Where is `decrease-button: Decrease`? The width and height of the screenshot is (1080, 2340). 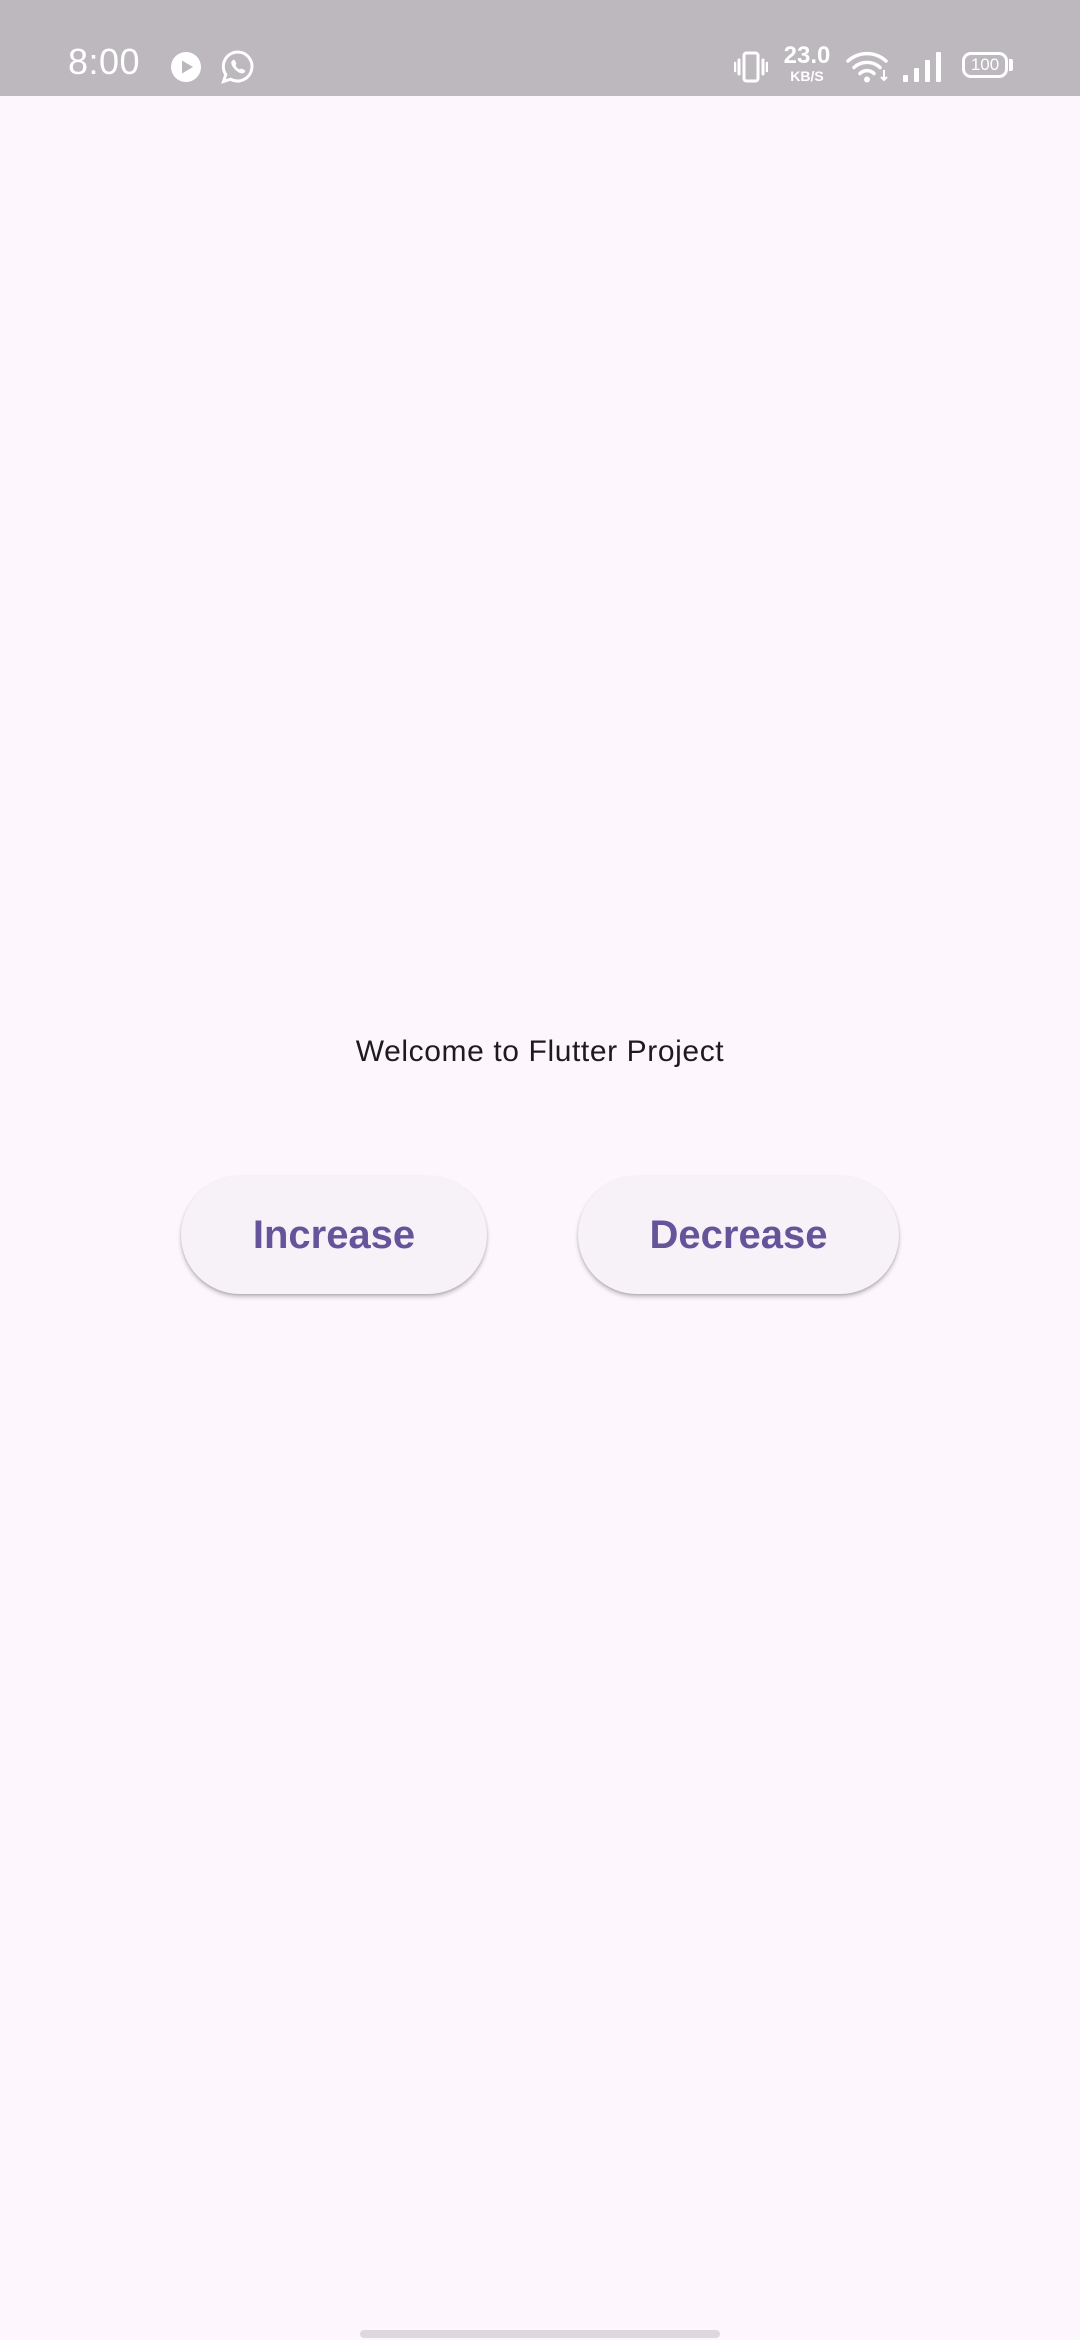
decrease-button: Decrease is located at coordinates (738, 1235).